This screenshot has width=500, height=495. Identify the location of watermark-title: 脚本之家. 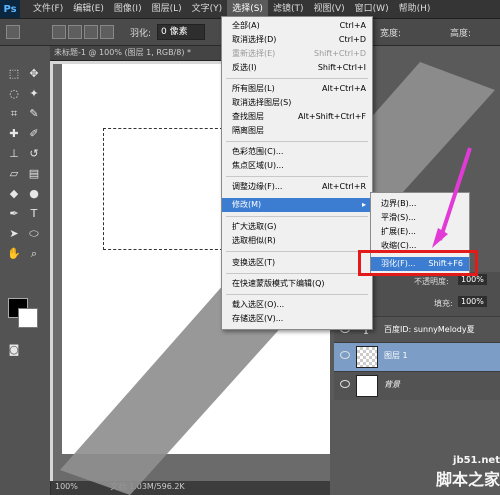
(467, 479).